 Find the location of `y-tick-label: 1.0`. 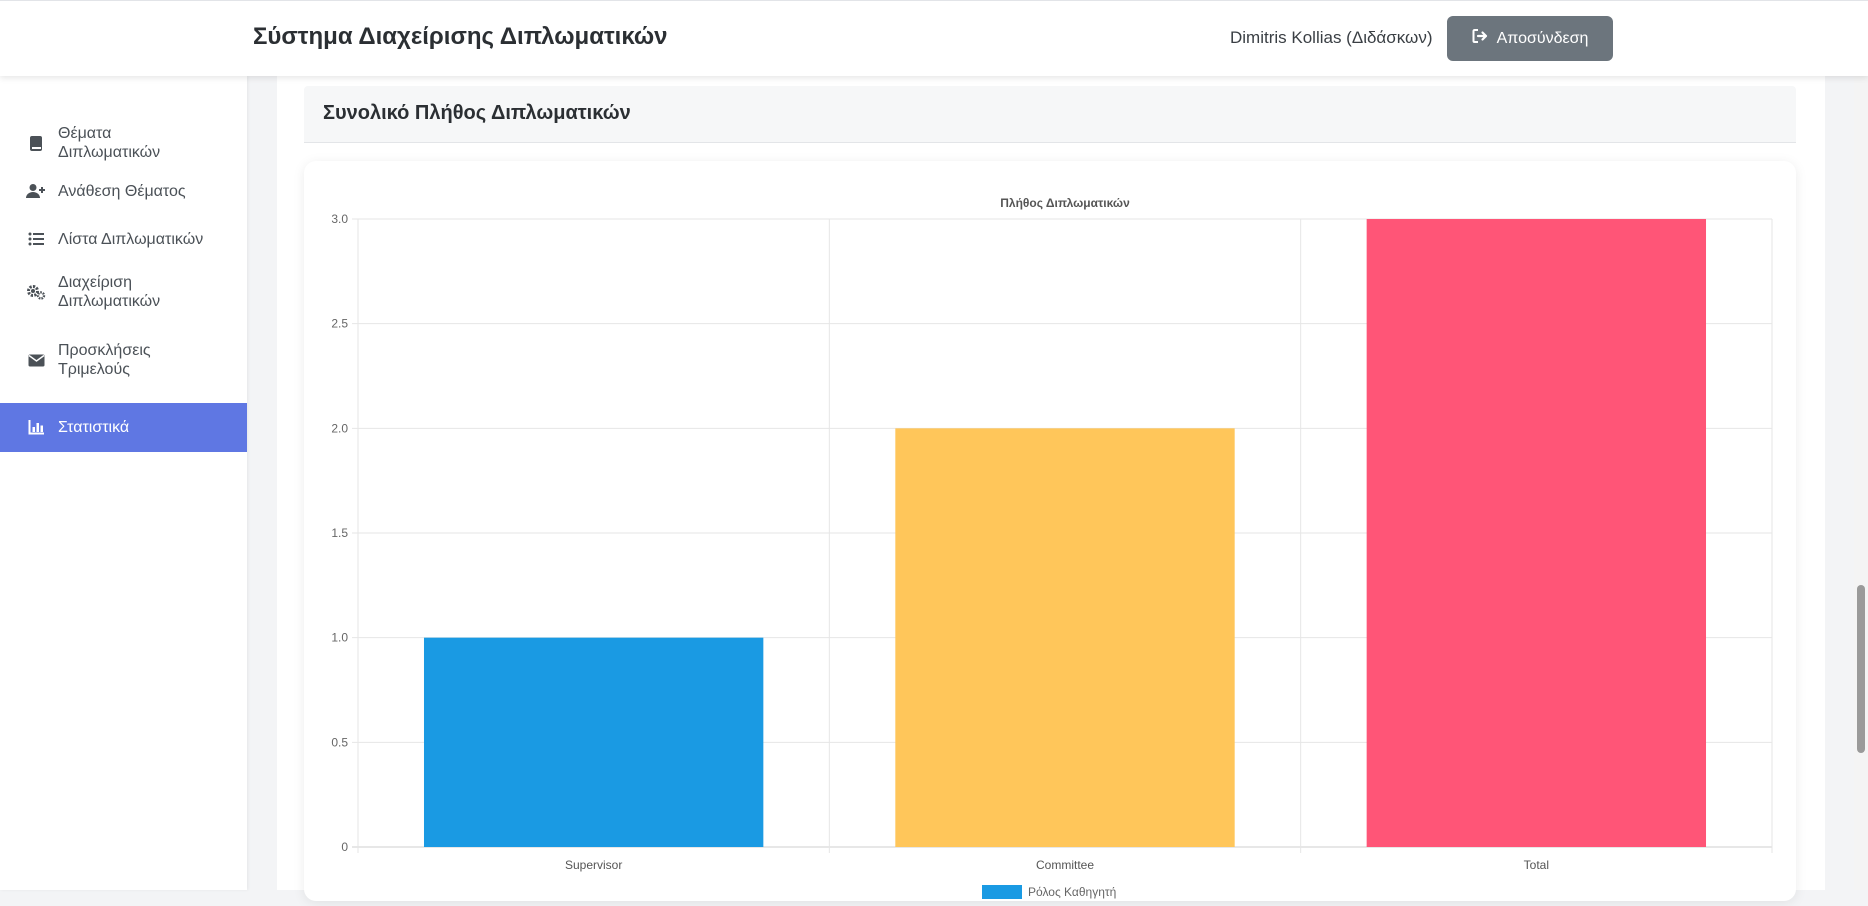

y-tick-label: 1.0 is located at coordinates (339, 638).